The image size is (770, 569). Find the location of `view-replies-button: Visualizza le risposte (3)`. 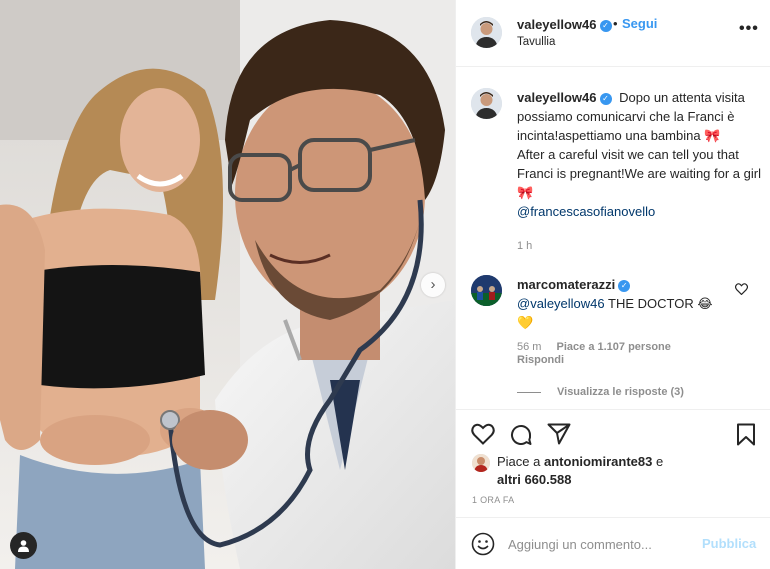

view-replies-button: Visualizza le risposte (3) is located at coordinates (600, 392).